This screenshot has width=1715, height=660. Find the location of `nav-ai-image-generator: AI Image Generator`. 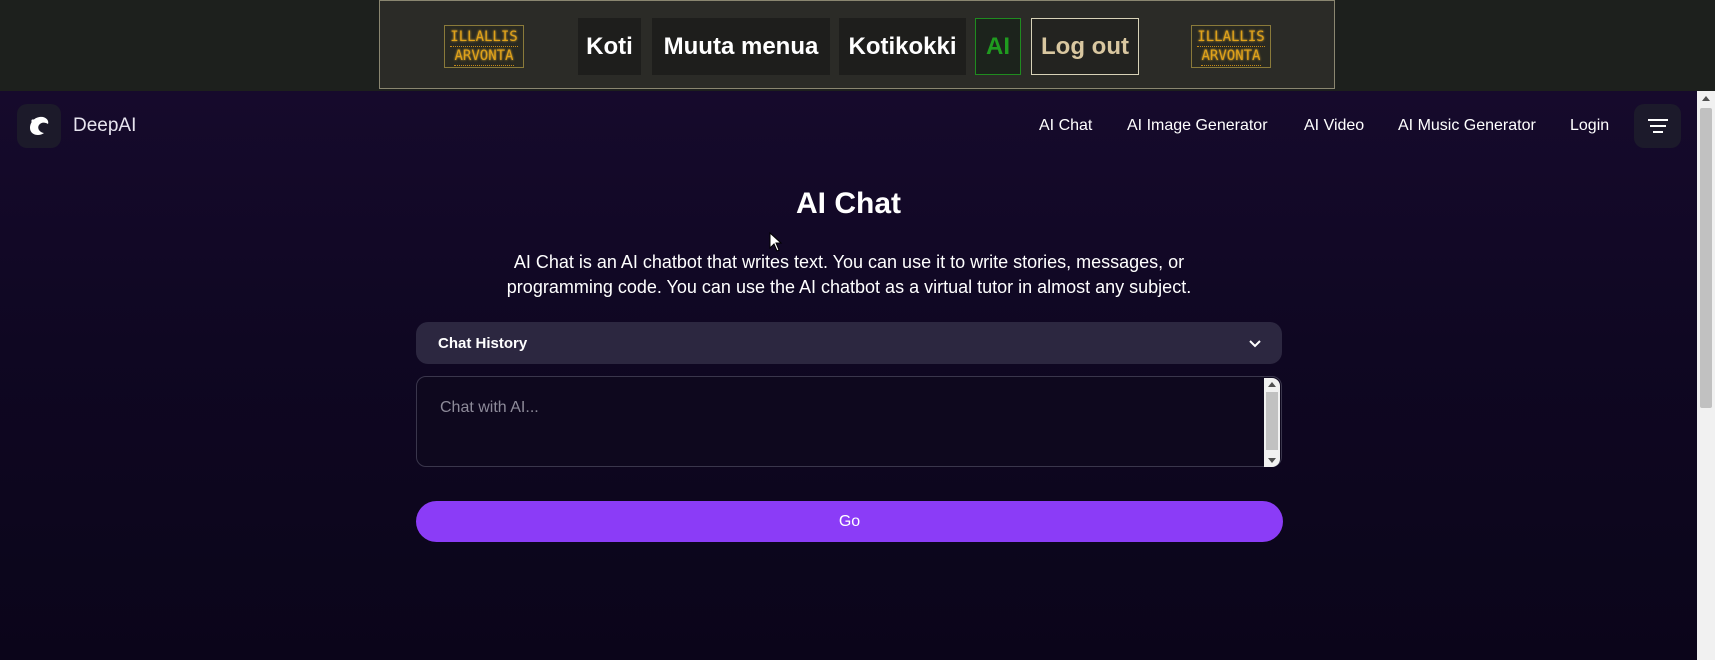

nav-ai-image-generator: AI Image Generator is located at coordinates (1197, 126).